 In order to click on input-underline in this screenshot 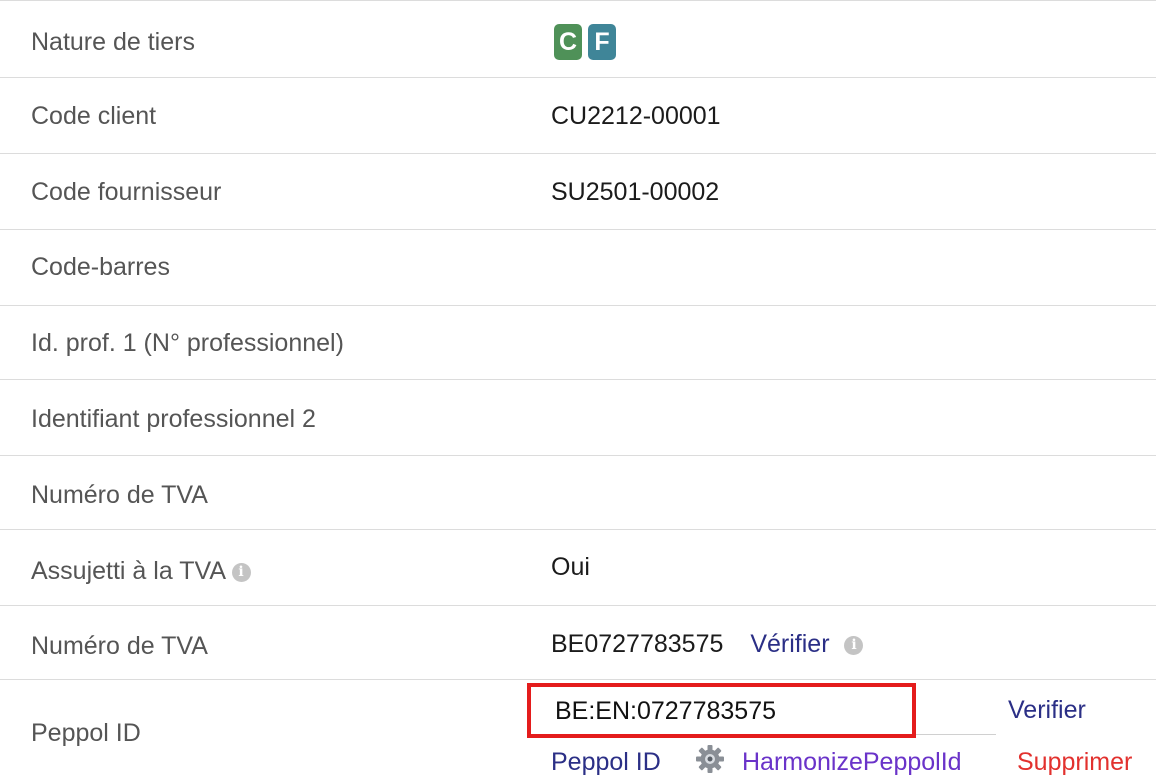, I will do `click(956, 734)`.